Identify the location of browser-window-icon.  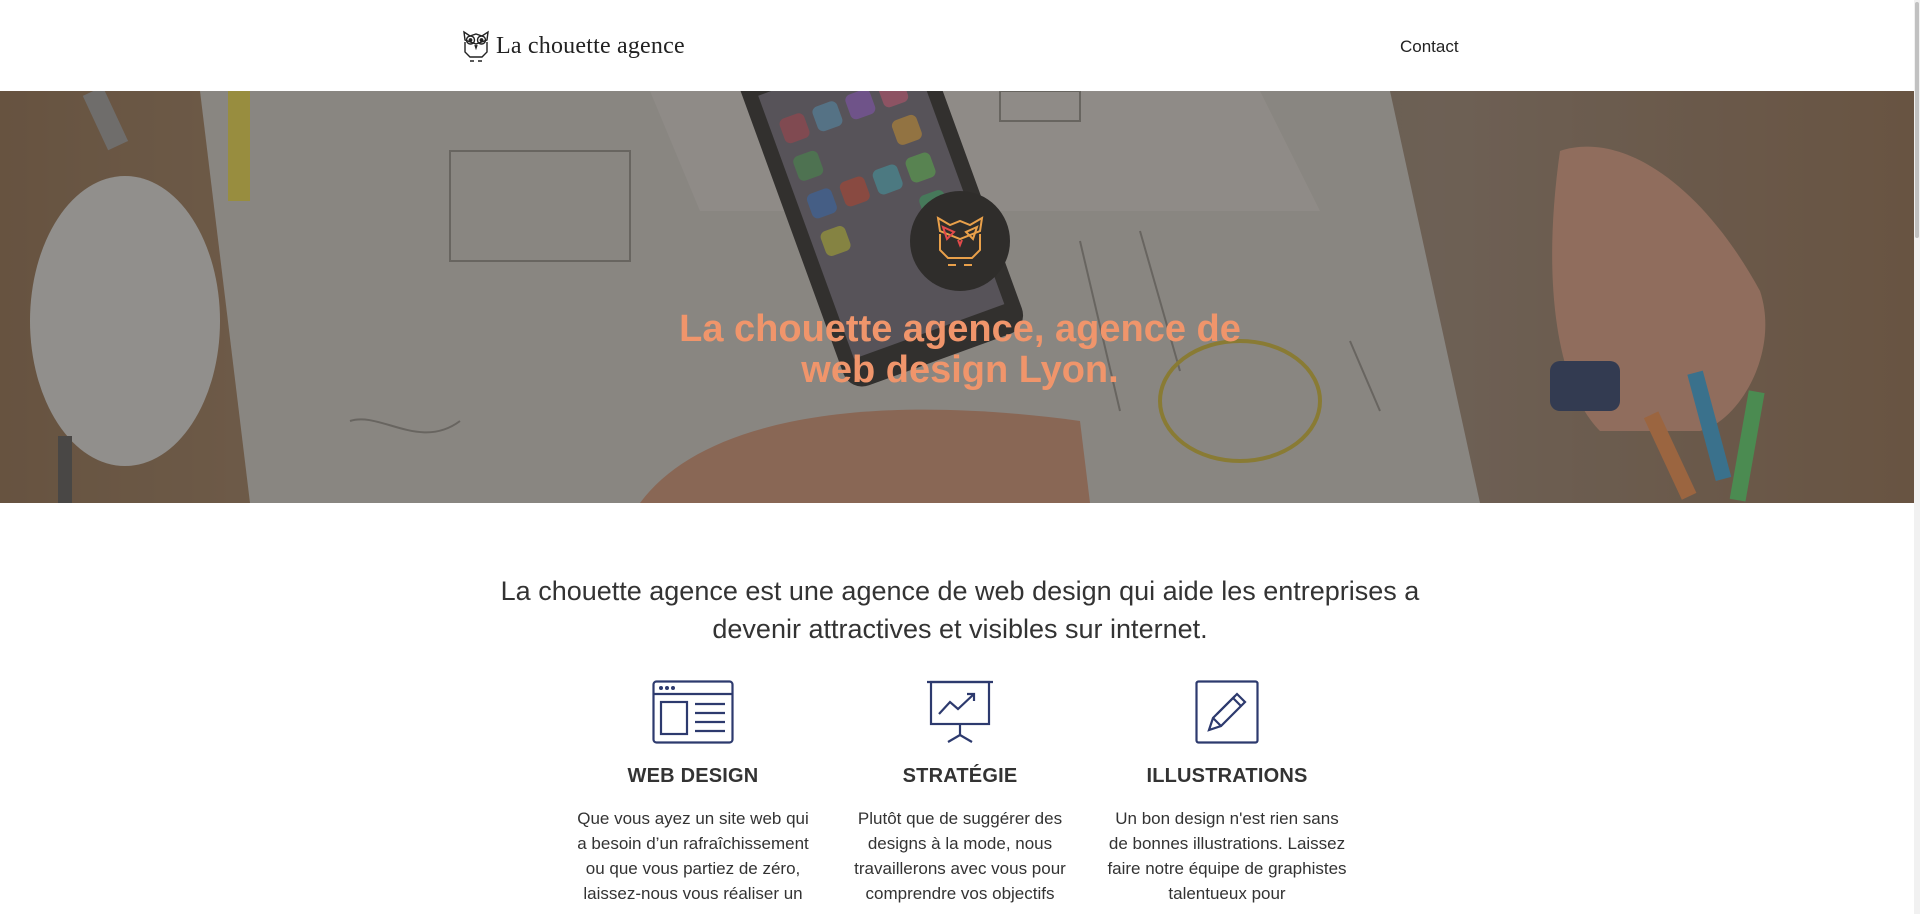
(693, 712).